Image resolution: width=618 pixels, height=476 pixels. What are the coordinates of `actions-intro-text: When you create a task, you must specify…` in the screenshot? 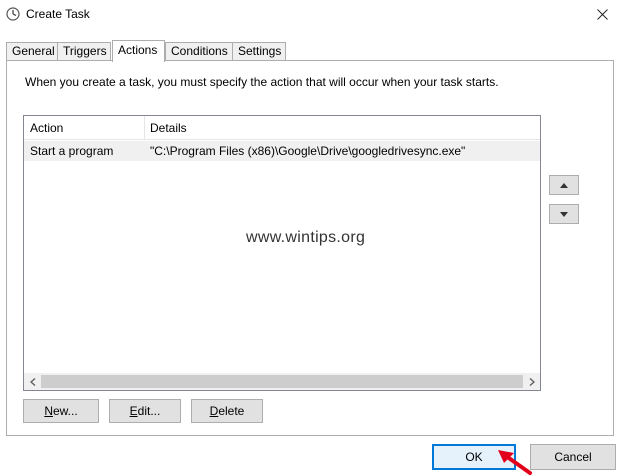 It's located at (262, 82).